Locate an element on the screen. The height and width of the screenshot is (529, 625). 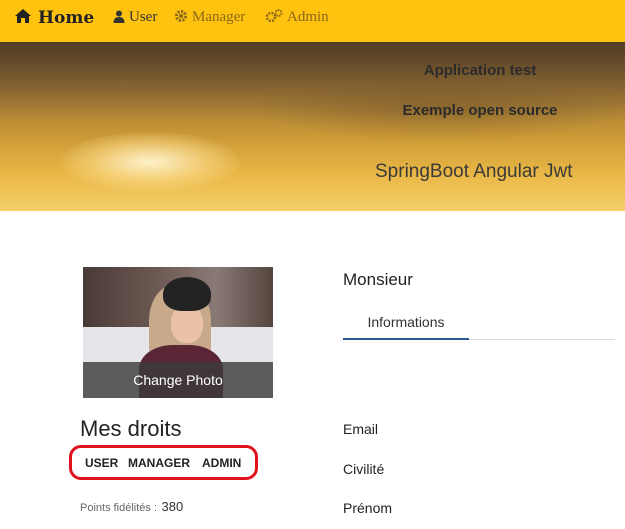
user-icon is located at coordinates (119, 17).